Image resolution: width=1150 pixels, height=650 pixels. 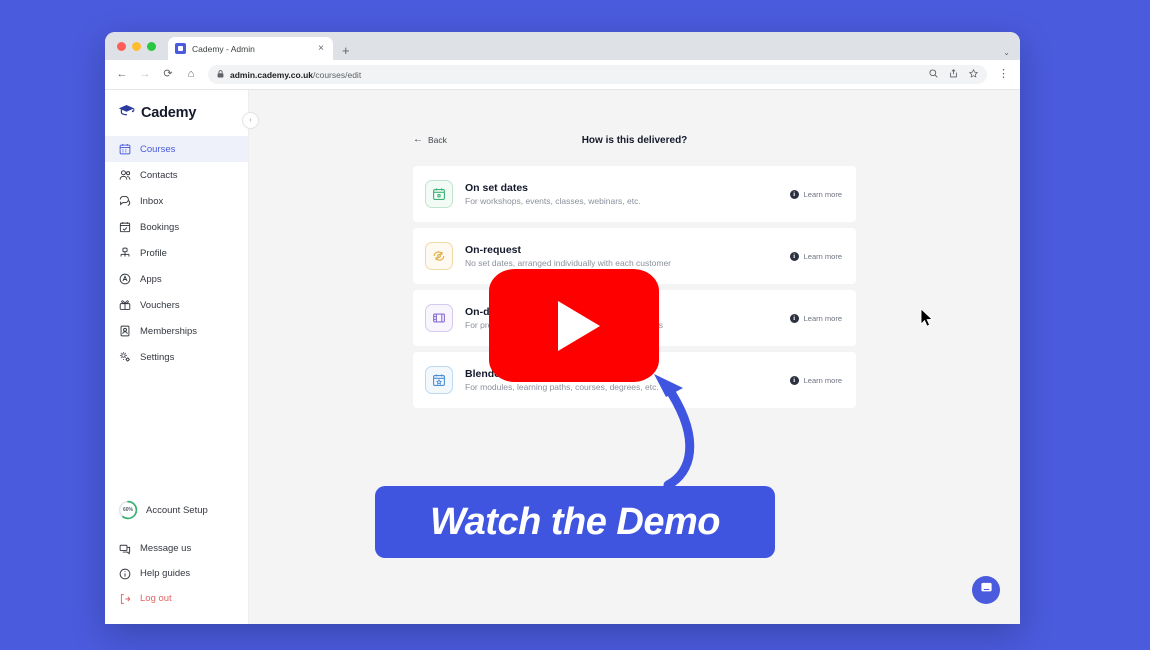 I want to click on play-triangle-icon, so click(x=578, y=325).